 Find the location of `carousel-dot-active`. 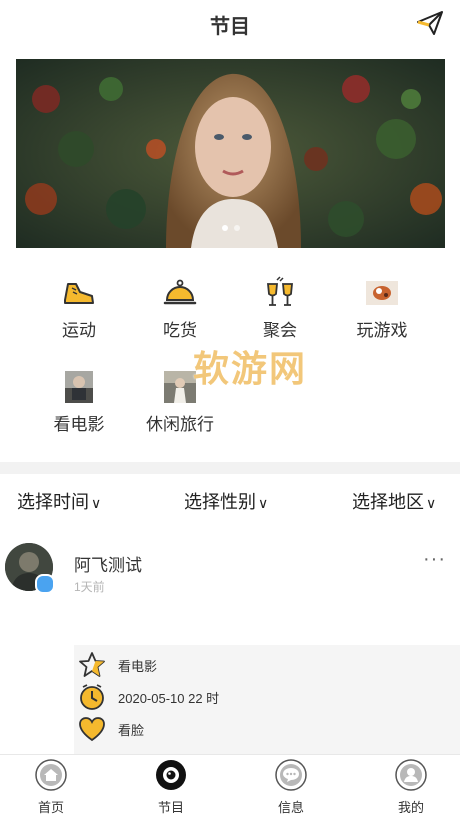

carousel-dot-active is located at coordinates (224, 228).